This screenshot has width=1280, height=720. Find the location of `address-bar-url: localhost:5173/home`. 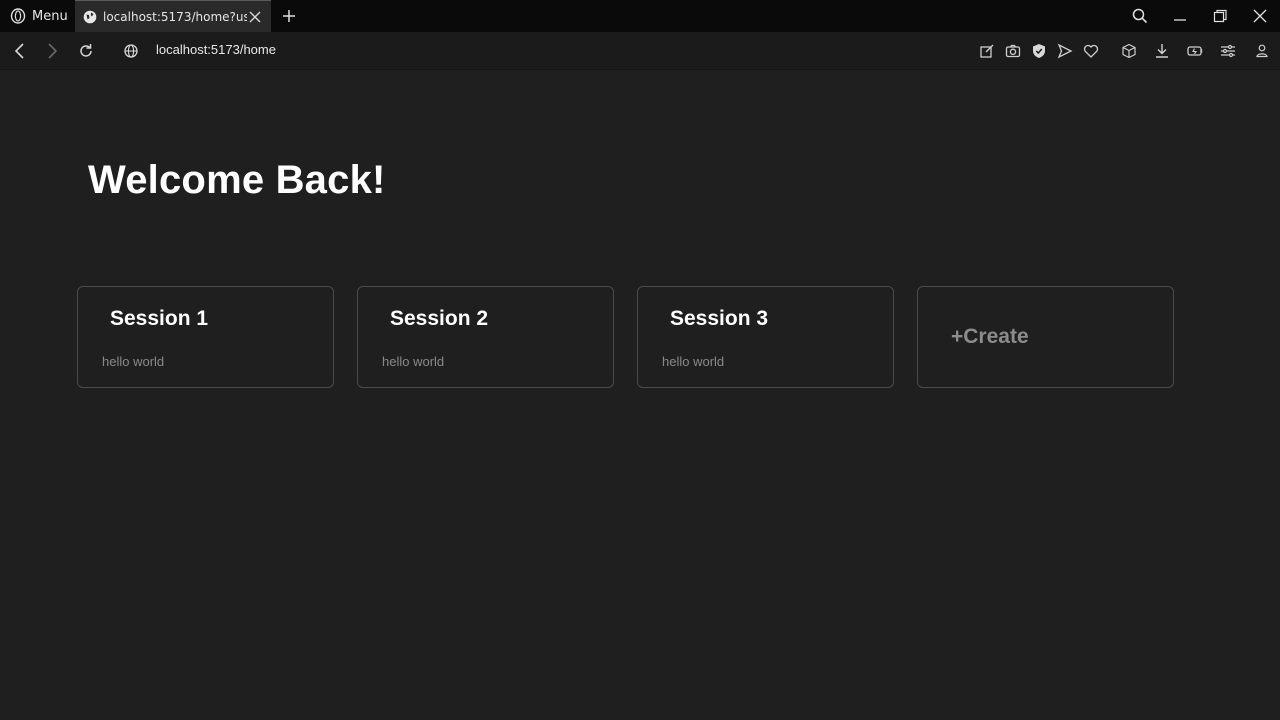

address-bar-url: localhost:5173/home is located at coordinates (216, 49).